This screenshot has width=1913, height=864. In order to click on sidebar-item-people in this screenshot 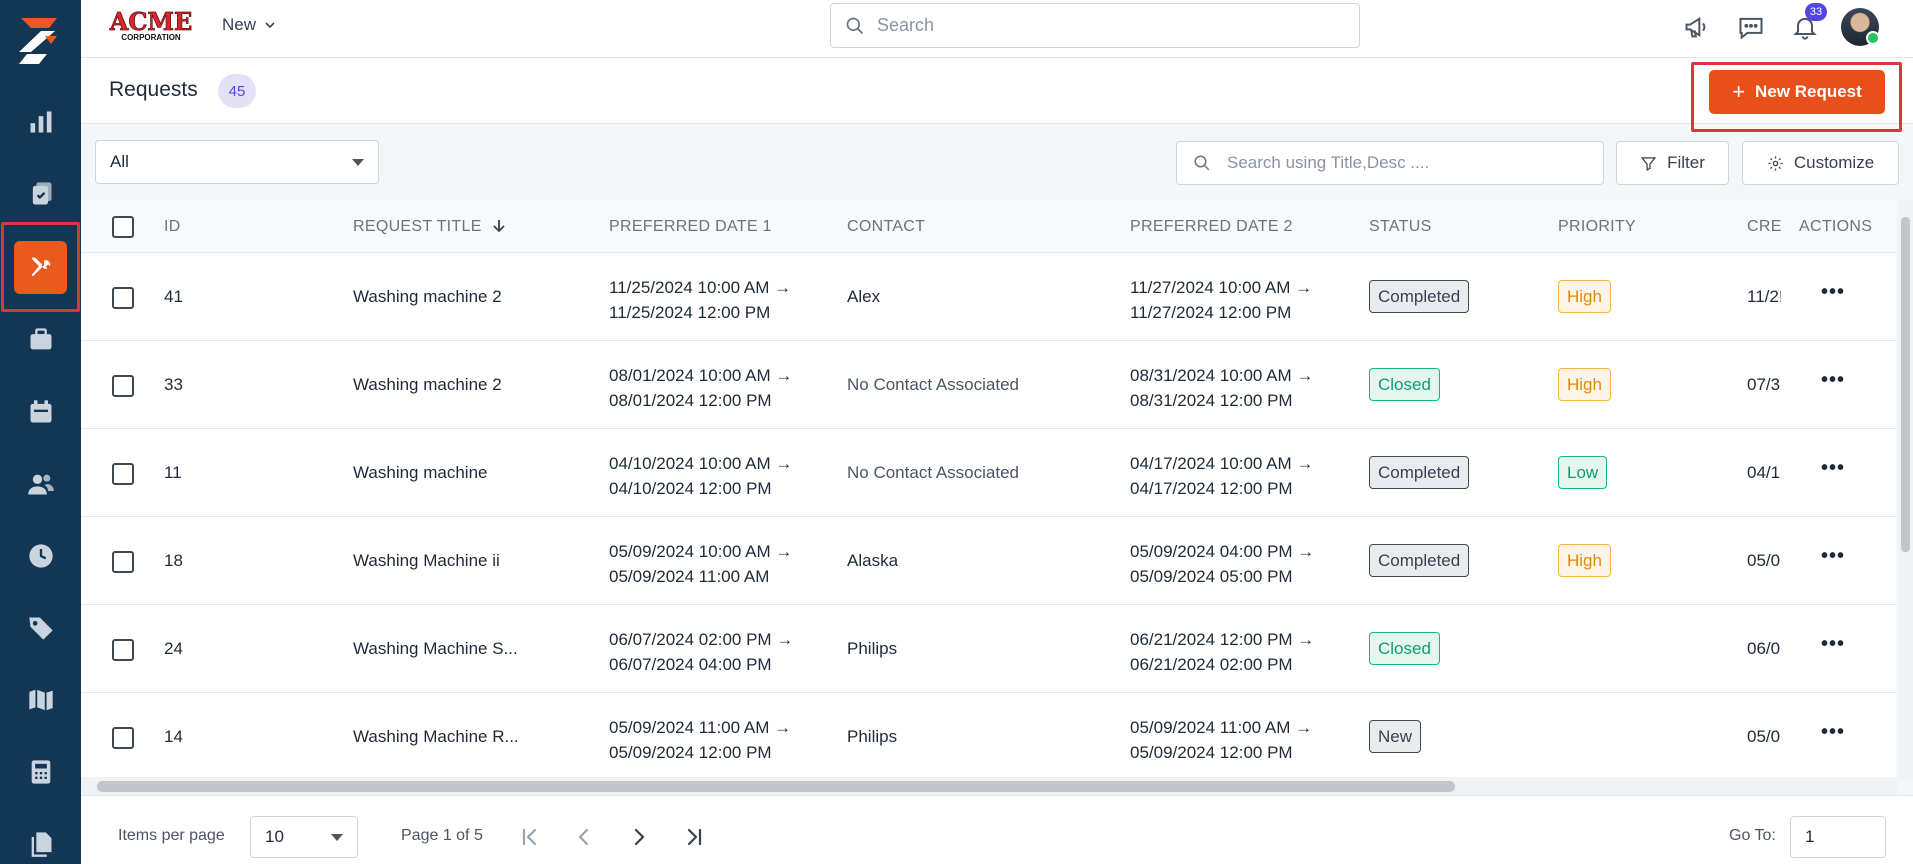, I will do `click(40, 484)`.